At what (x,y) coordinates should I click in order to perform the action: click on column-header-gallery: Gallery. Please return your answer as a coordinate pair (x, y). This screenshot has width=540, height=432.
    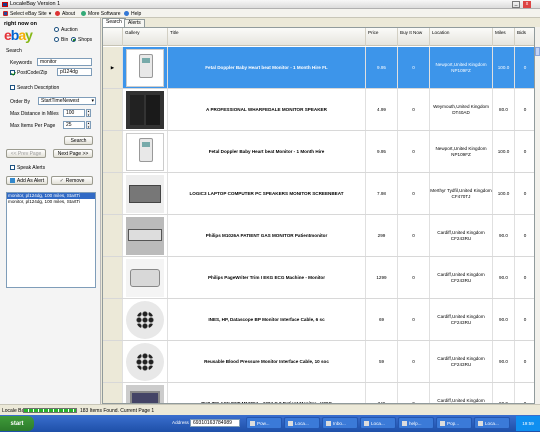
    Looking at the image, I should click on (145, 37).